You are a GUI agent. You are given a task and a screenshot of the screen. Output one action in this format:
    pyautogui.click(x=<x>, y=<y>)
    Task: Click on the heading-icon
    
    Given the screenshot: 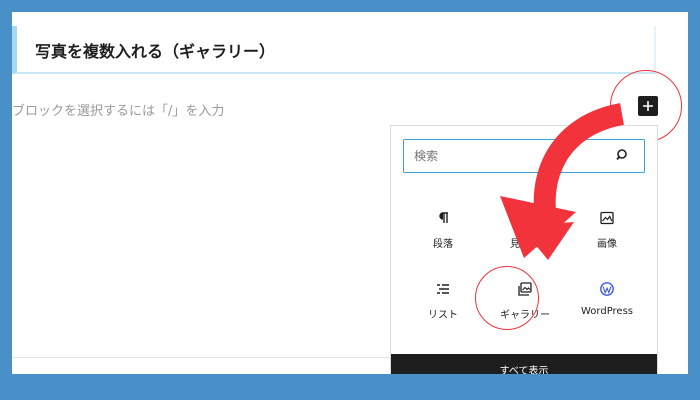 What is the action you would take?
    pyautogui.click(x=525, y=218)
    